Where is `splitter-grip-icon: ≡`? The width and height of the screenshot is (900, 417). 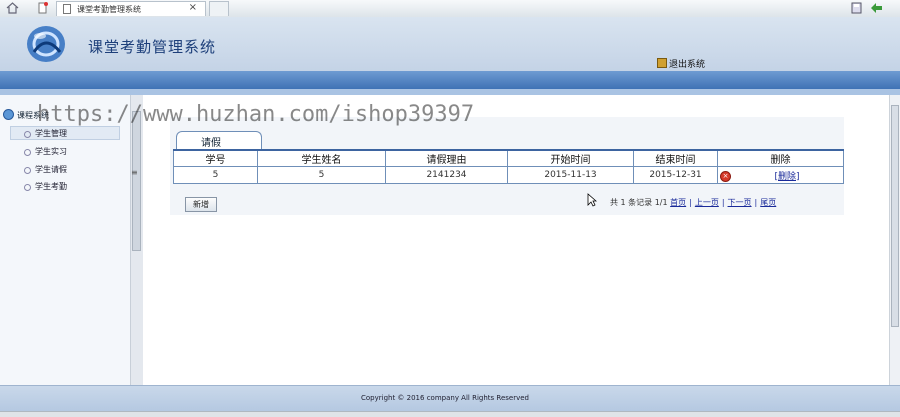
splitter-grip-icon: ≡ is located at coordinates (134, 172).